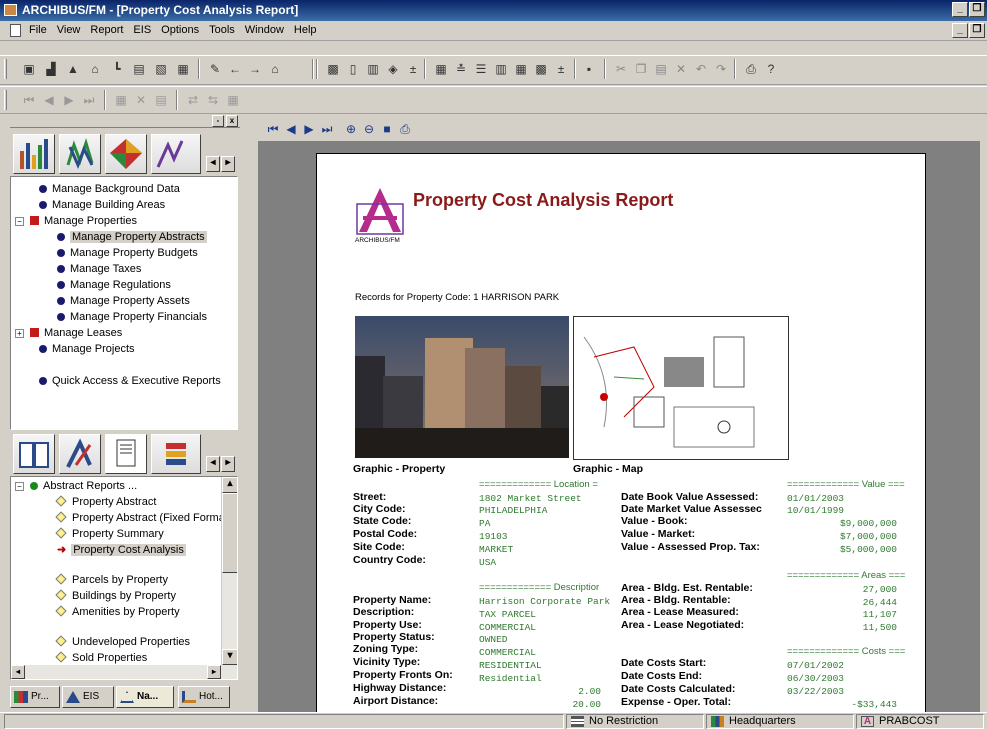 This screenshot has height=729, width=987. I want to click on redo-icon: ↷, so click(721, 69).